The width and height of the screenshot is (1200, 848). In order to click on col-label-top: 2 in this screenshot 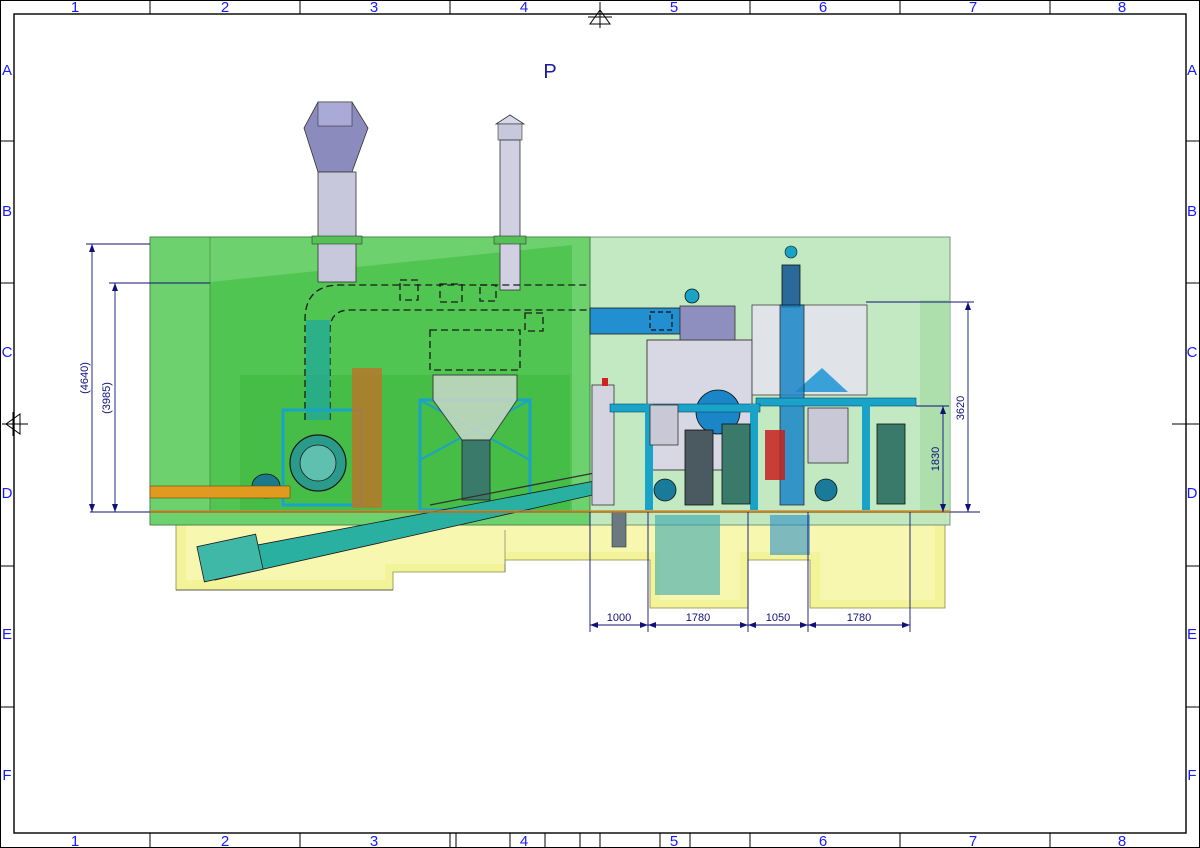, I will do `click(225, 8)`.